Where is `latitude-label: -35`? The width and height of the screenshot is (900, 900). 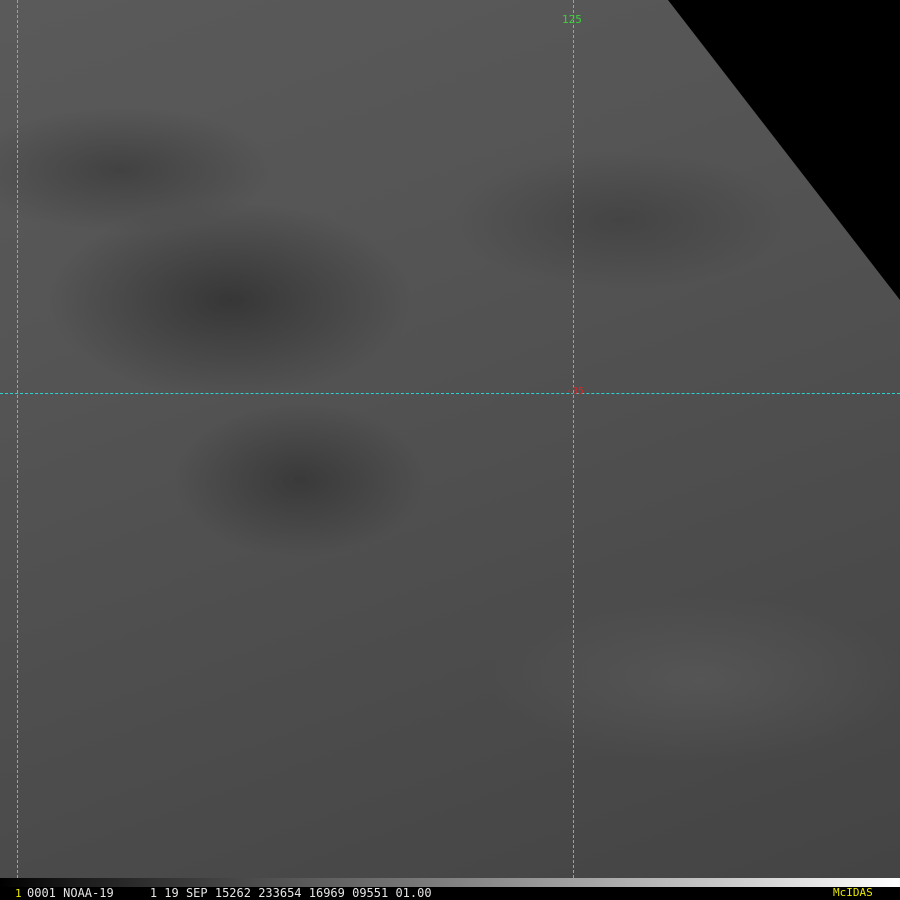
latitude-label: -35 is located at coordinates (575, 391).